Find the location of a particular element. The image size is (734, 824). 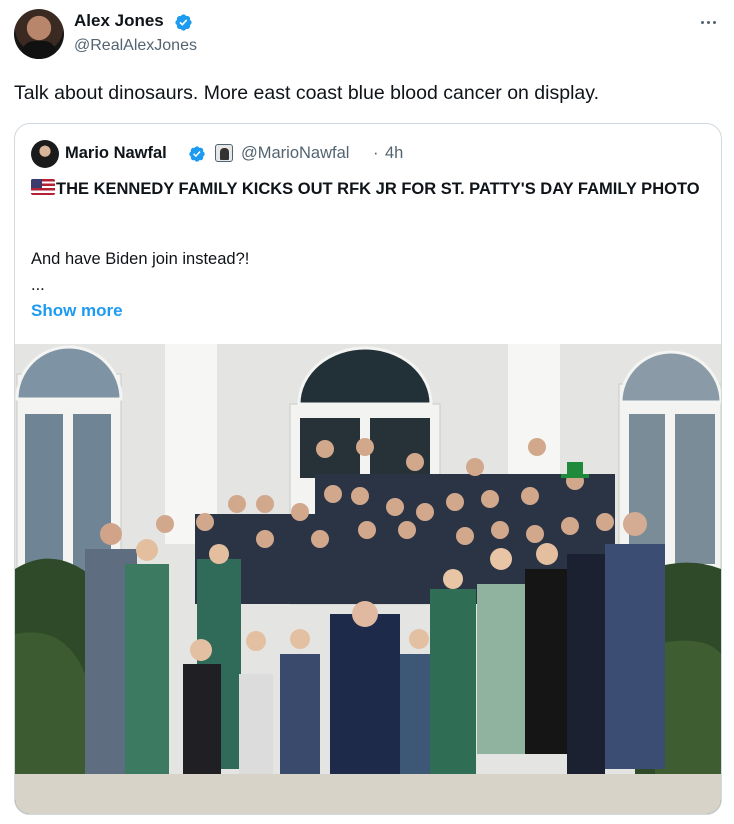

quoted-author-name: Mario Nawfal is located at coordinates (116, 153).